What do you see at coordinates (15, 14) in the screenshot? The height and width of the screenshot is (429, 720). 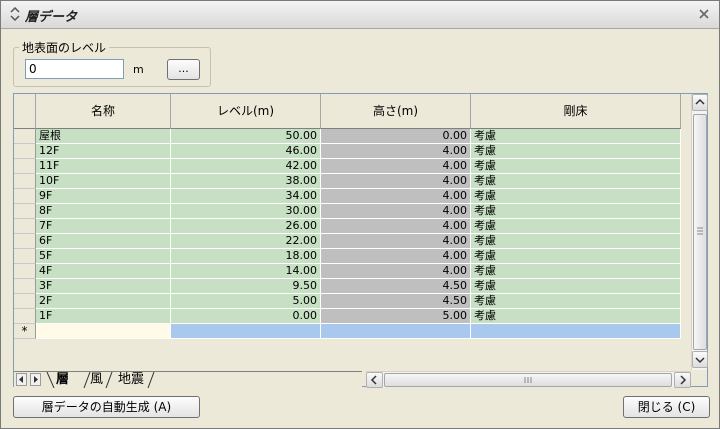 I see `collapse-chevron-icon` at bounding box center [15, 14].